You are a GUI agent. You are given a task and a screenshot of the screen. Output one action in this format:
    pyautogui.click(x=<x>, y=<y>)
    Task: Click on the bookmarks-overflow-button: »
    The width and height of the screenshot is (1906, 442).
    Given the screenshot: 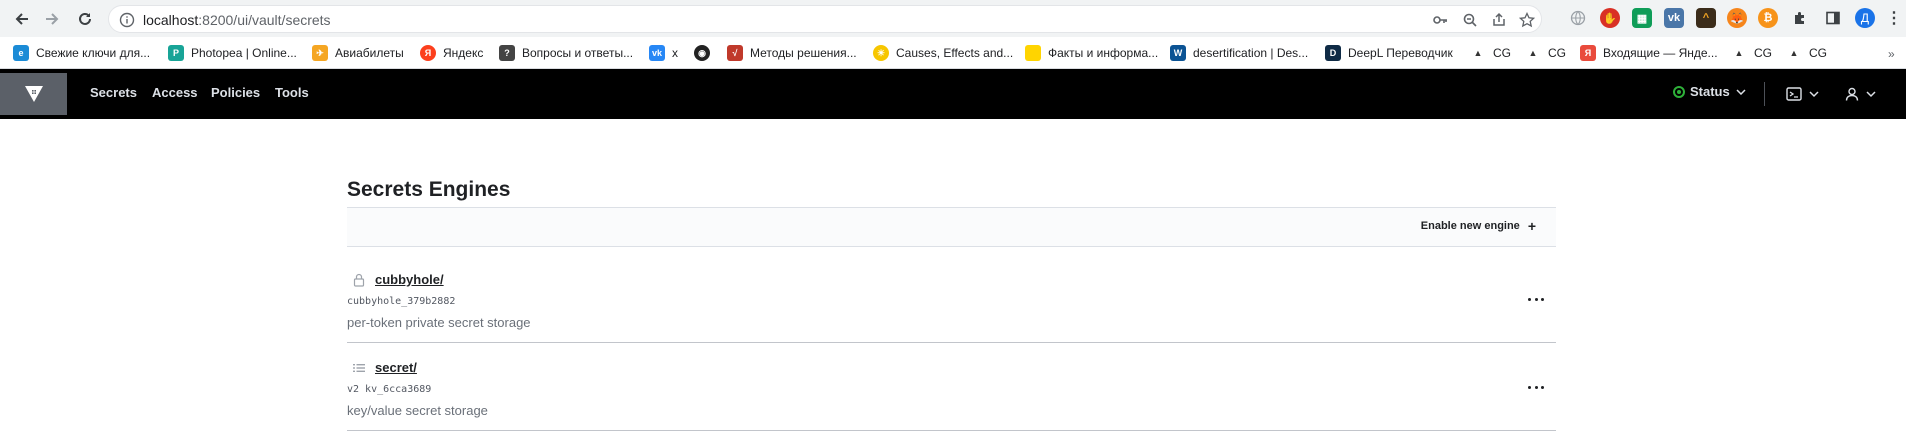 What is the action you would take?
    pyautogui.click(x=1891, y=54)
    